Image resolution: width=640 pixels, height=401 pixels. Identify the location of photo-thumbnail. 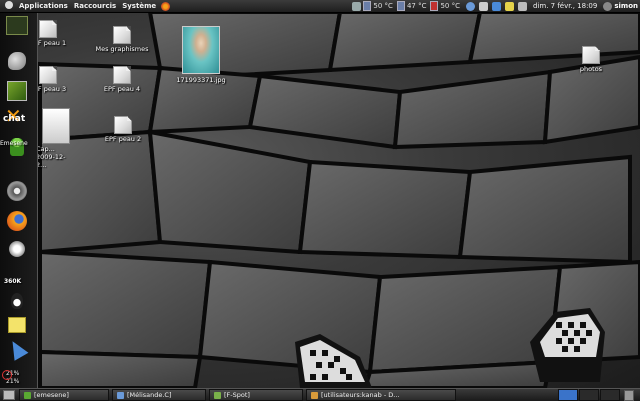
(201, 50).